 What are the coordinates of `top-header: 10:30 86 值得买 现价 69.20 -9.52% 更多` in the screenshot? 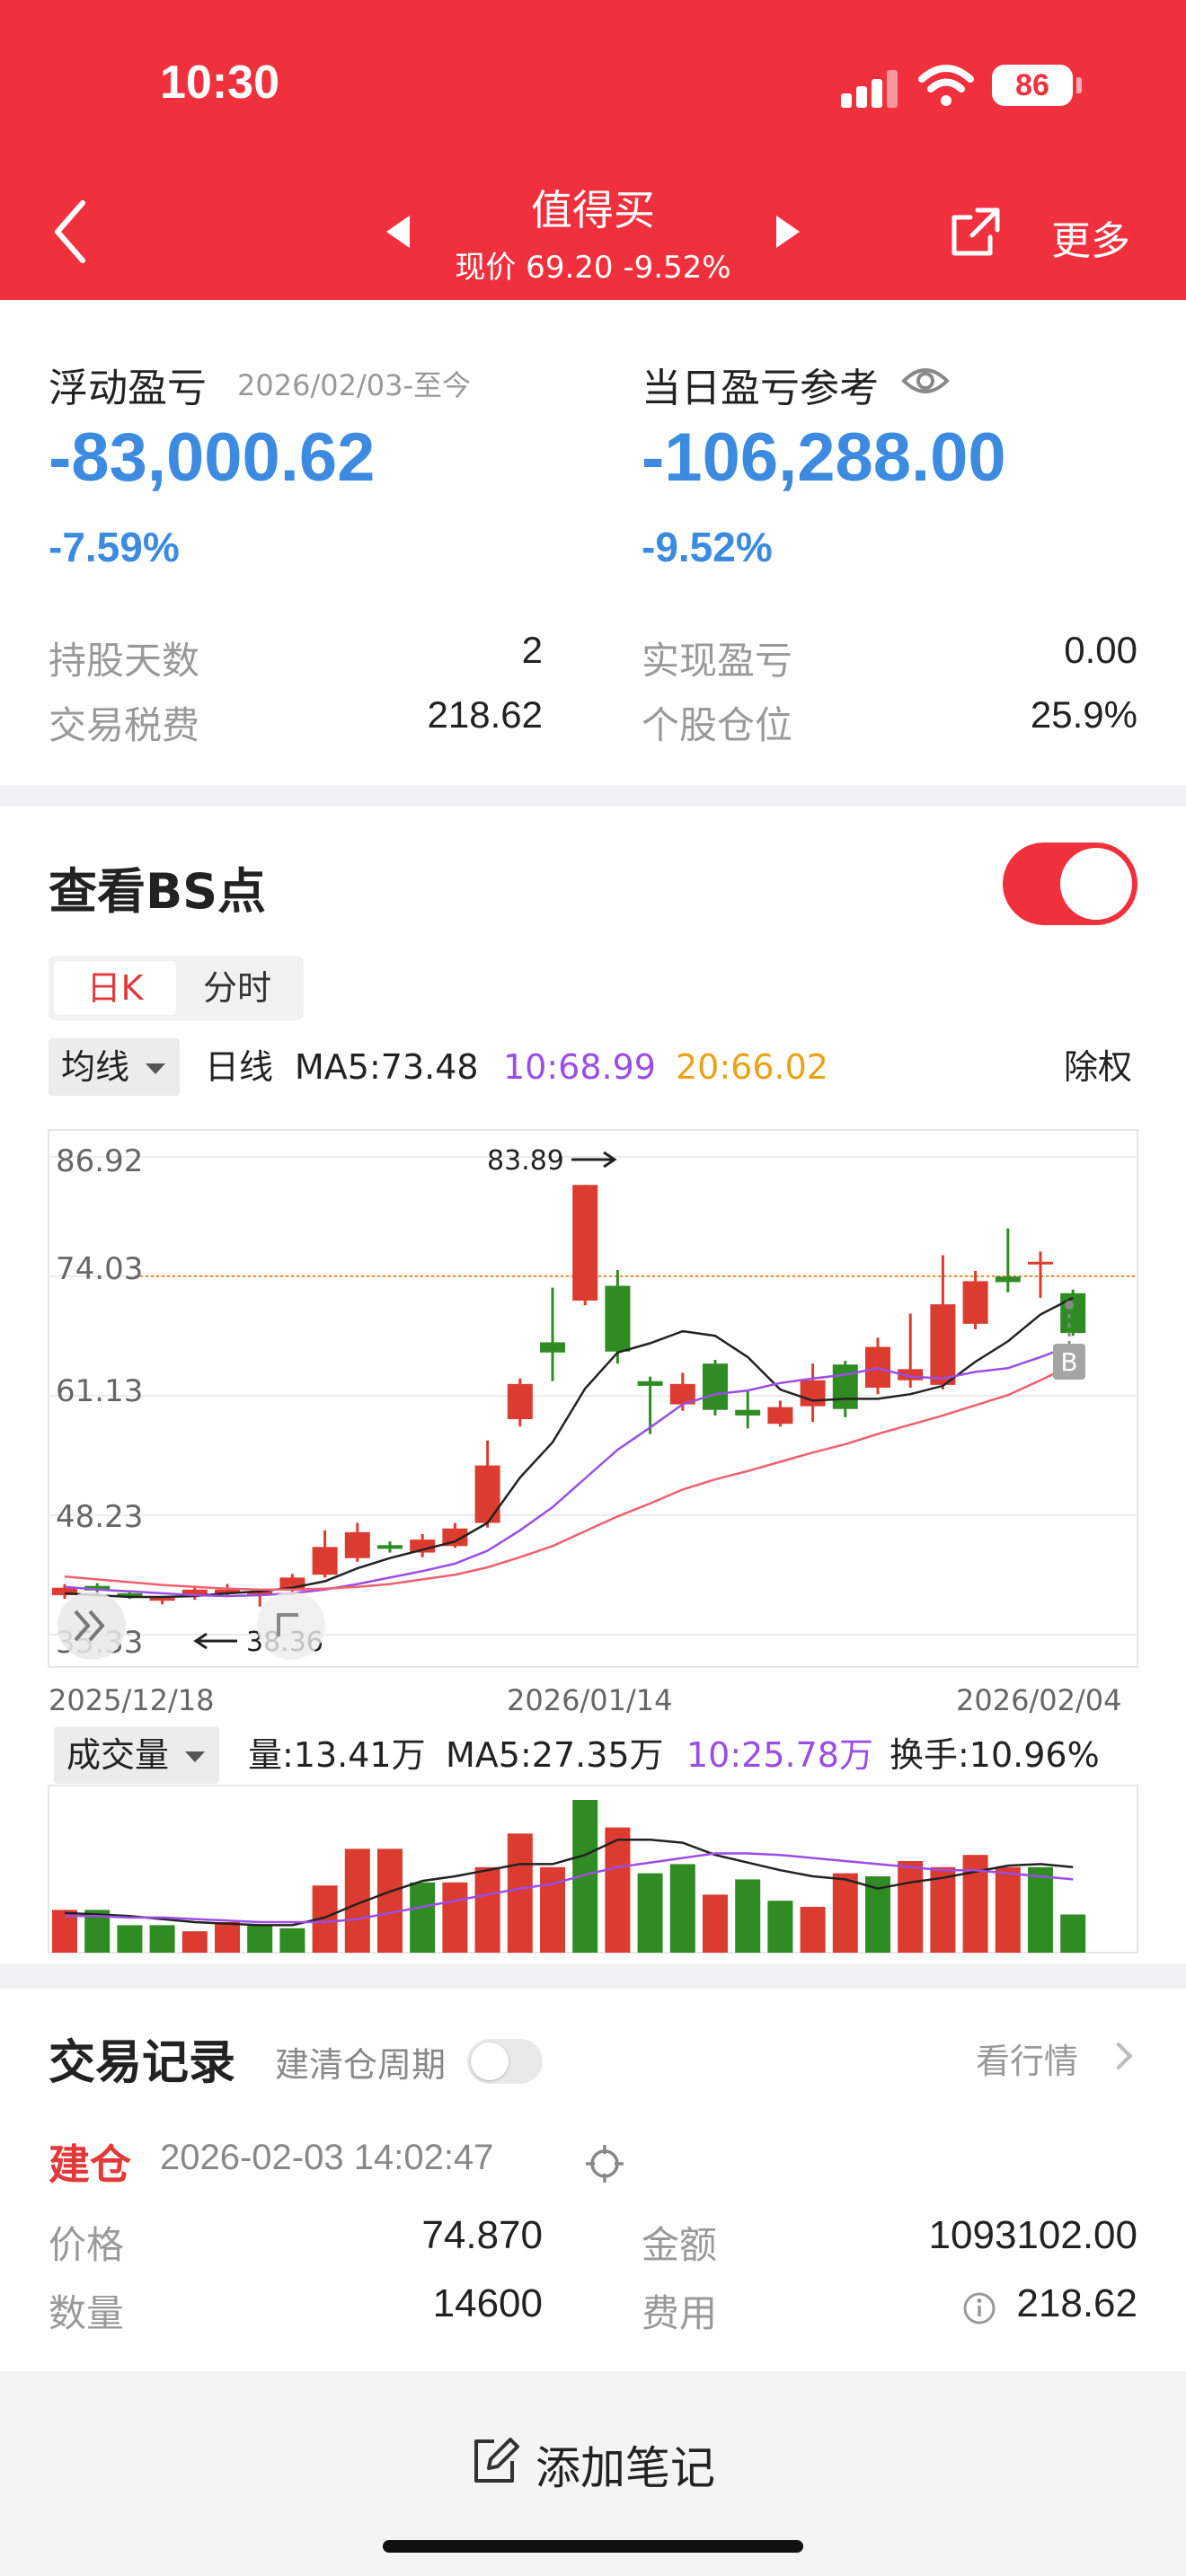 It's located at (593, 150).